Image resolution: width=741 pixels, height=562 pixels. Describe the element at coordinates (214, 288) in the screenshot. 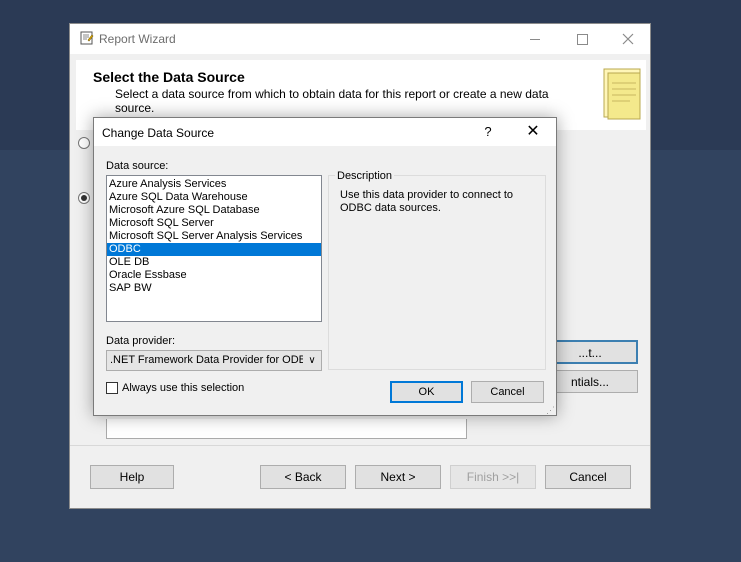

I see `data-source-item: SAP BW` at that location.